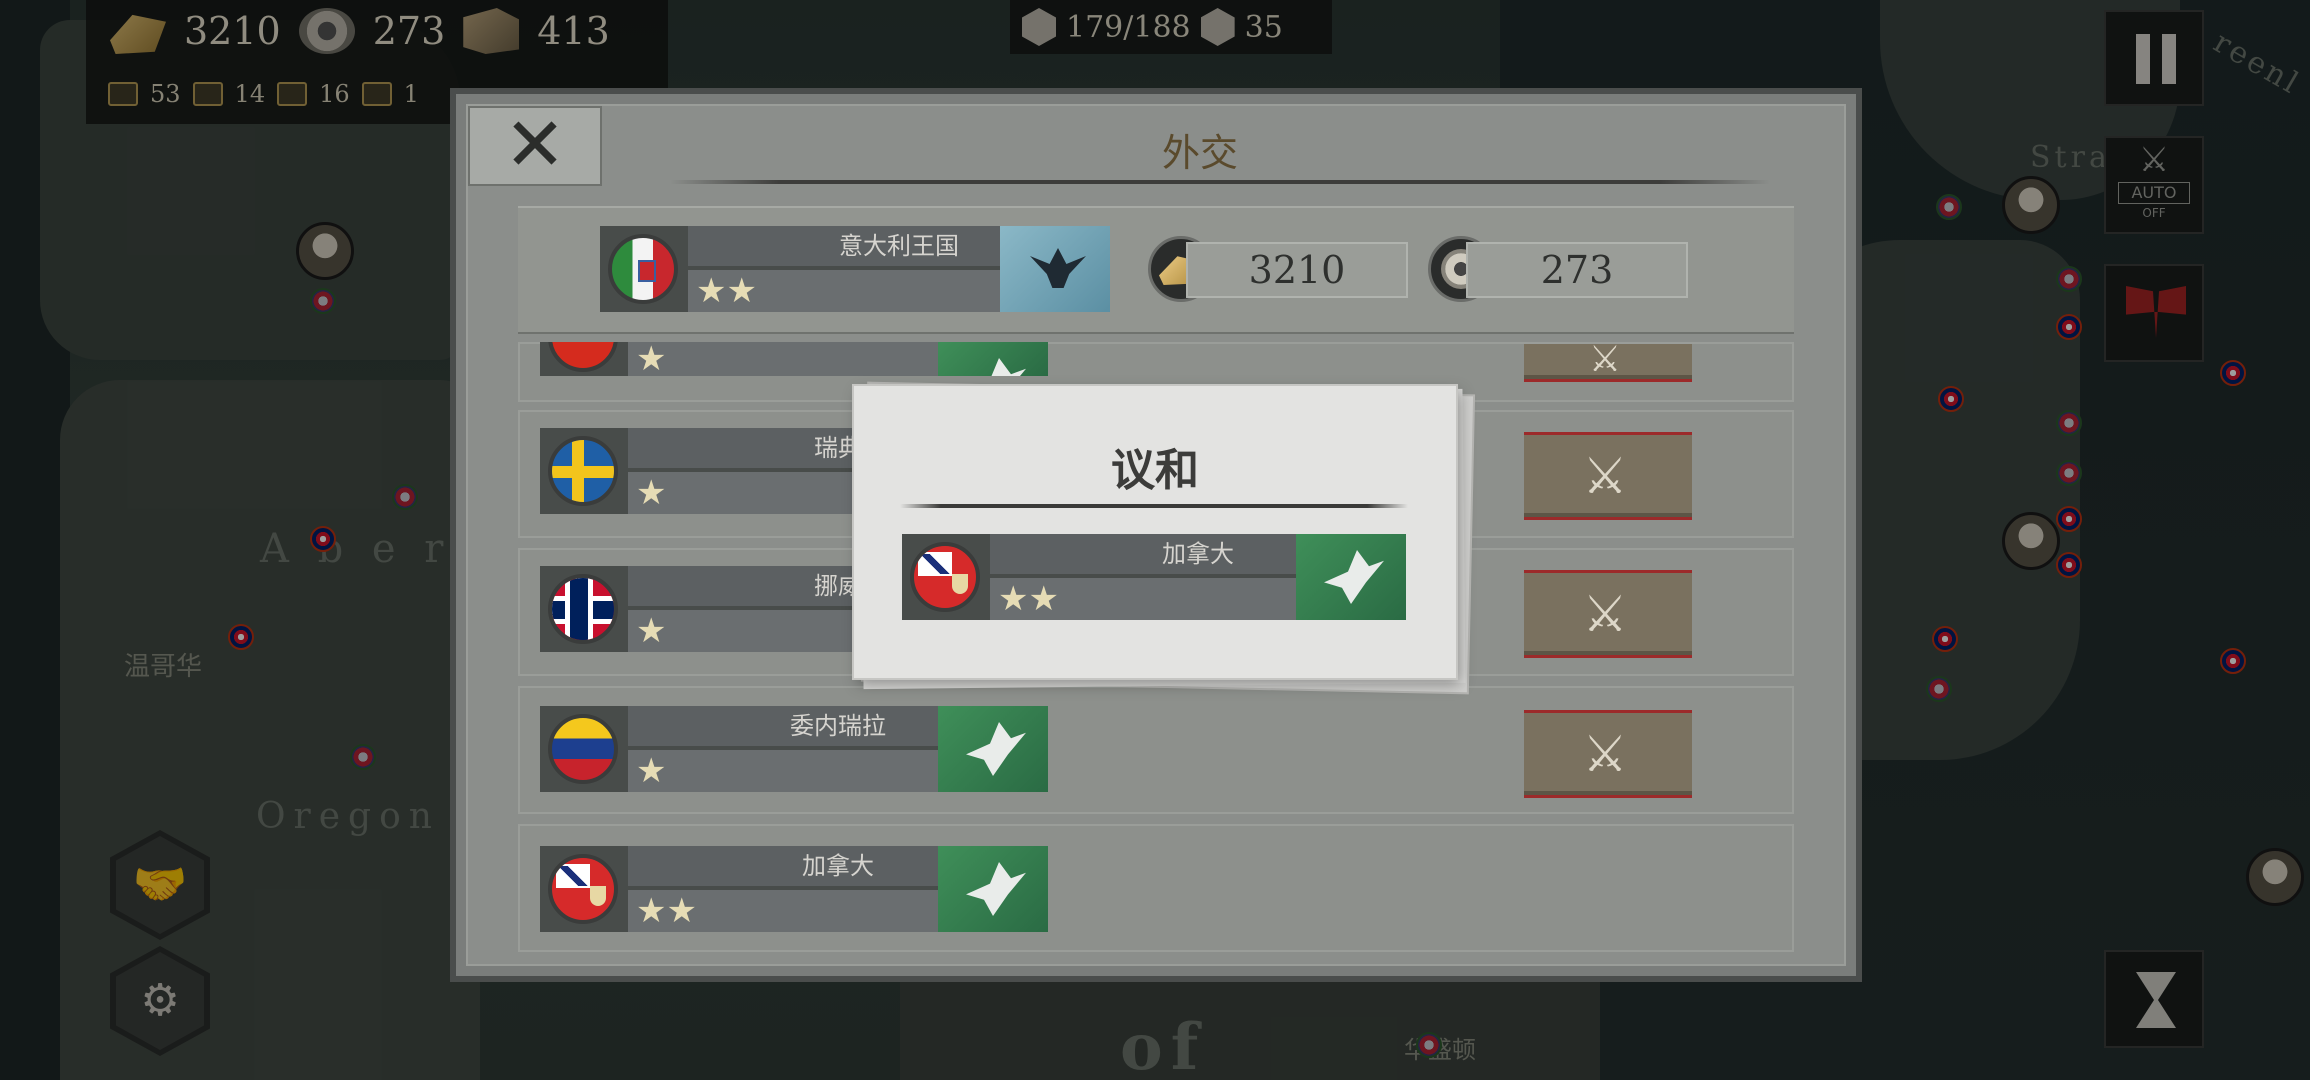  I want to click on title-divider, so click(1220, 182).